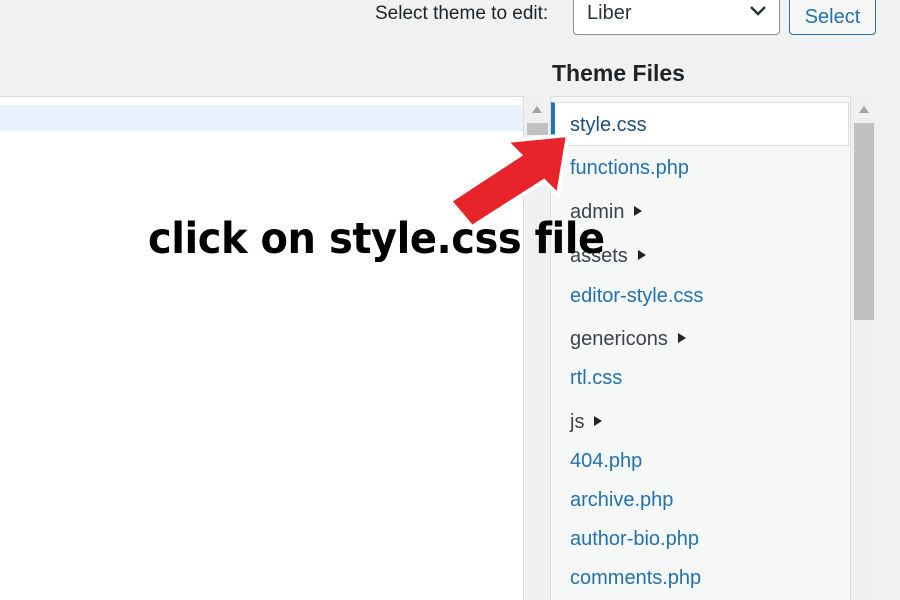 This screenshot has height=600, width=900. Describe the element at coordinates (700, 461) in the screenshot. I see `file-item: 404.php` at that location.